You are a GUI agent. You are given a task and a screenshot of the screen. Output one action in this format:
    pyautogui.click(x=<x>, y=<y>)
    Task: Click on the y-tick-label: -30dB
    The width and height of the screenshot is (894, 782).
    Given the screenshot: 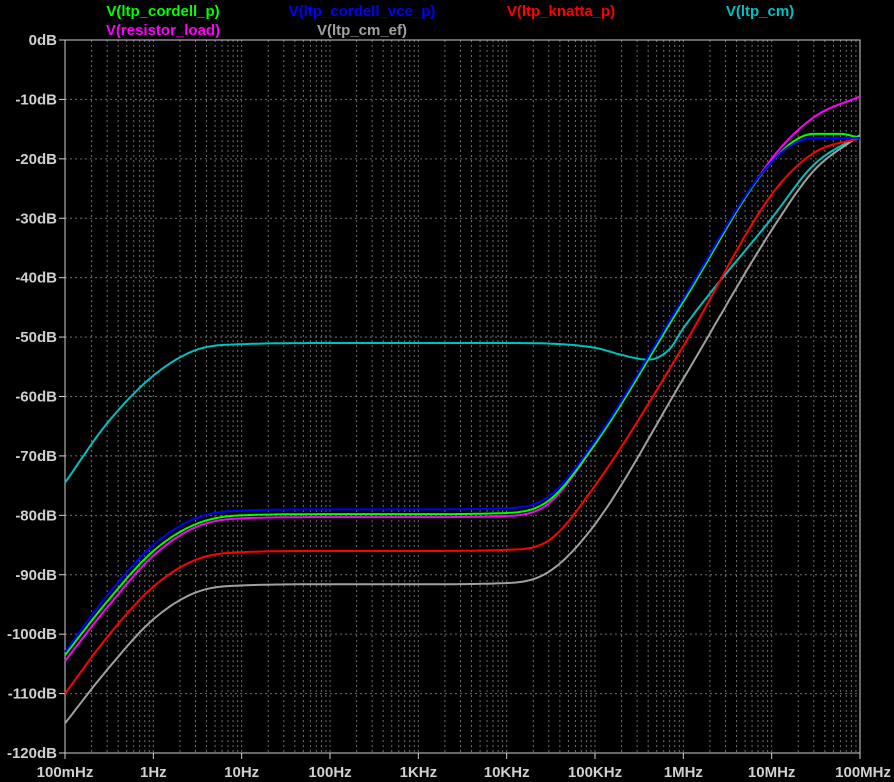 What is the action you would take?
    pyautogui.click(x=36, y=218)
    